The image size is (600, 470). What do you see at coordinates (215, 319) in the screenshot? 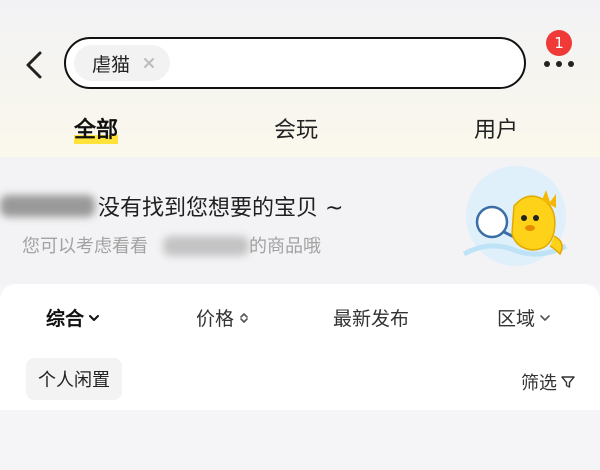
I see `sort-price-label: 价格` at bounding box center [215, 319].